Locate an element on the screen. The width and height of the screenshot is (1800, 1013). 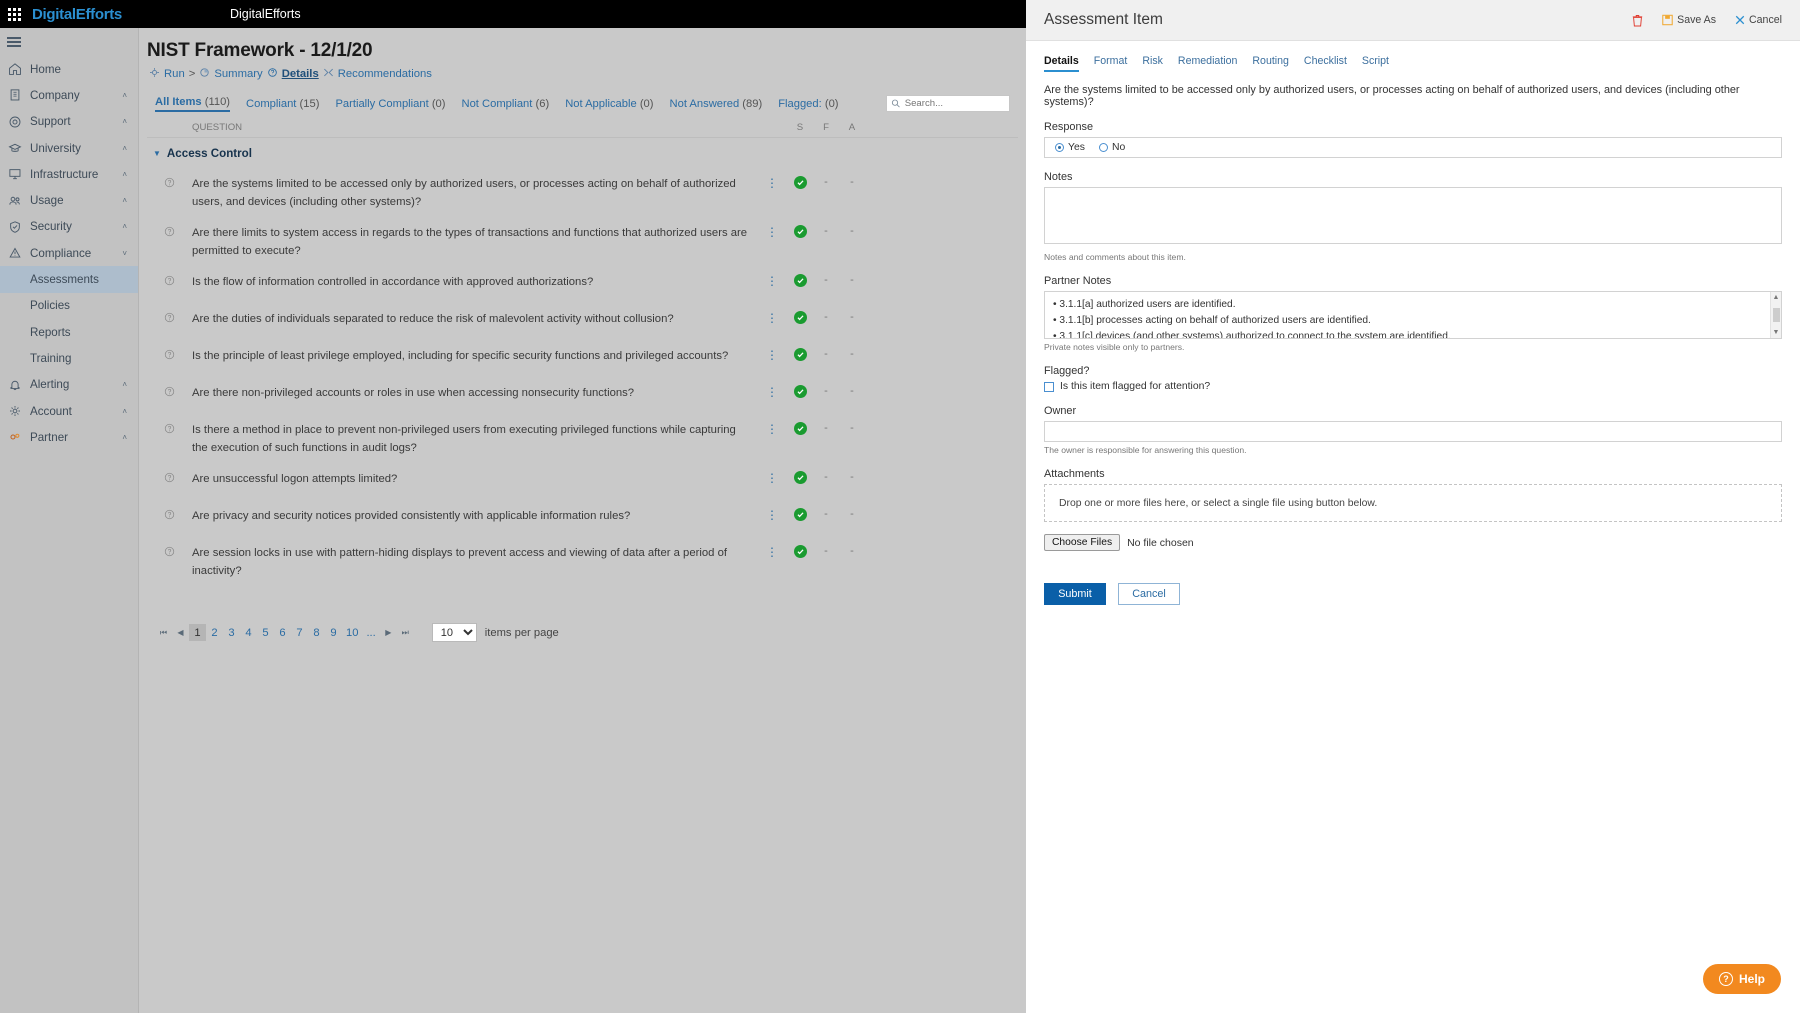
pagination-page-2: 2 is located at coordinates (214, 632).